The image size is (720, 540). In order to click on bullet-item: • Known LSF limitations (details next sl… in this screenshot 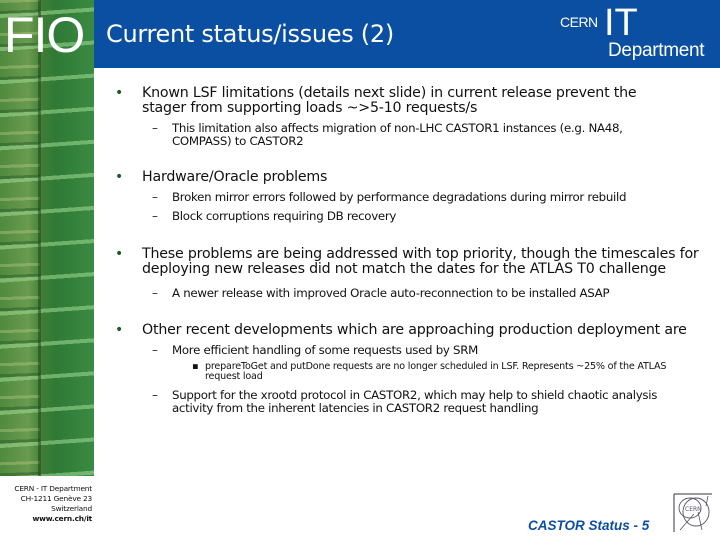, I will do `click(386, 101)`.